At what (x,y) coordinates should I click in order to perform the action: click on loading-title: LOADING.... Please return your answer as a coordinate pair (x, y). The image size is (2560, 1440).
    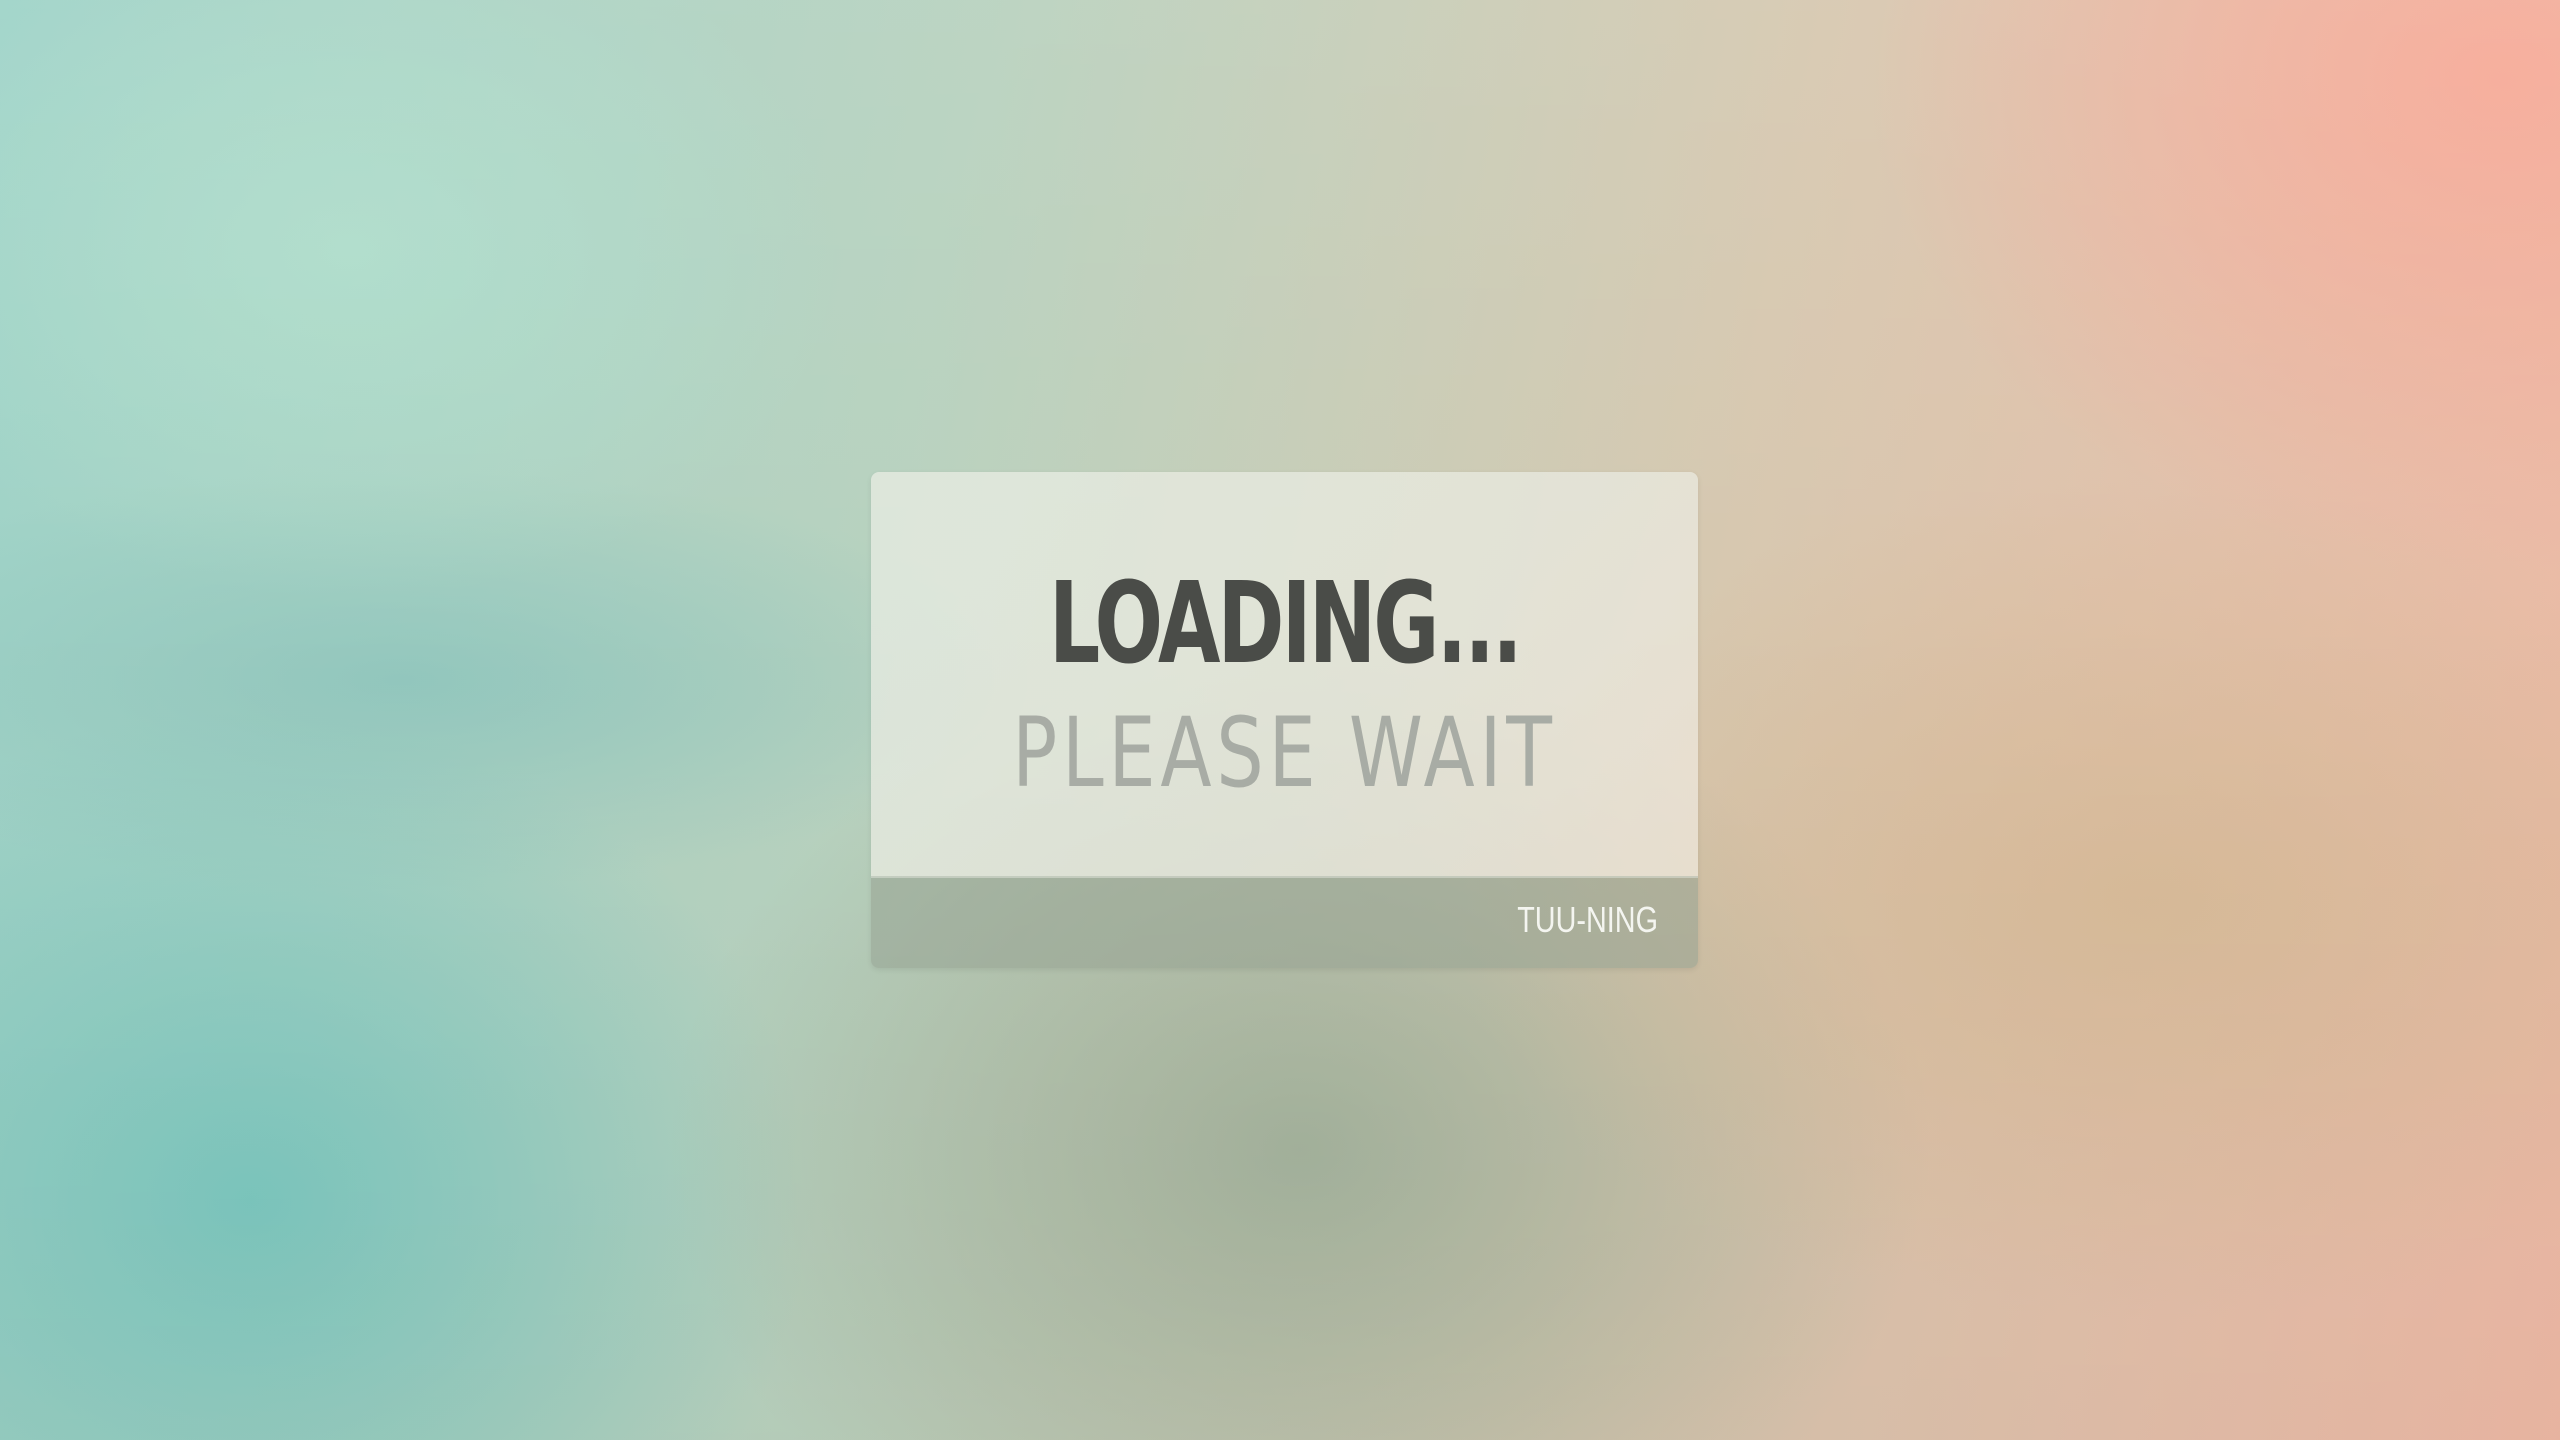
    Looking at the image, I should click on (1285, 624).